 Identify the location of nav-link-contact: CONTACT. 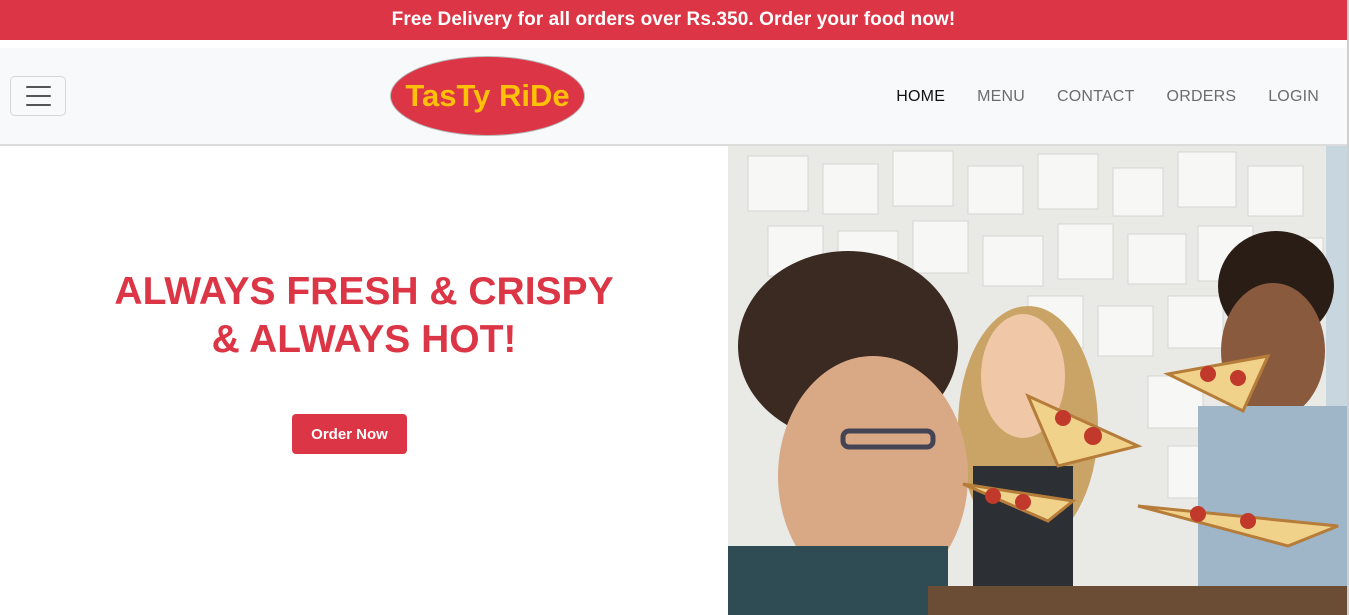
(1096, 97).